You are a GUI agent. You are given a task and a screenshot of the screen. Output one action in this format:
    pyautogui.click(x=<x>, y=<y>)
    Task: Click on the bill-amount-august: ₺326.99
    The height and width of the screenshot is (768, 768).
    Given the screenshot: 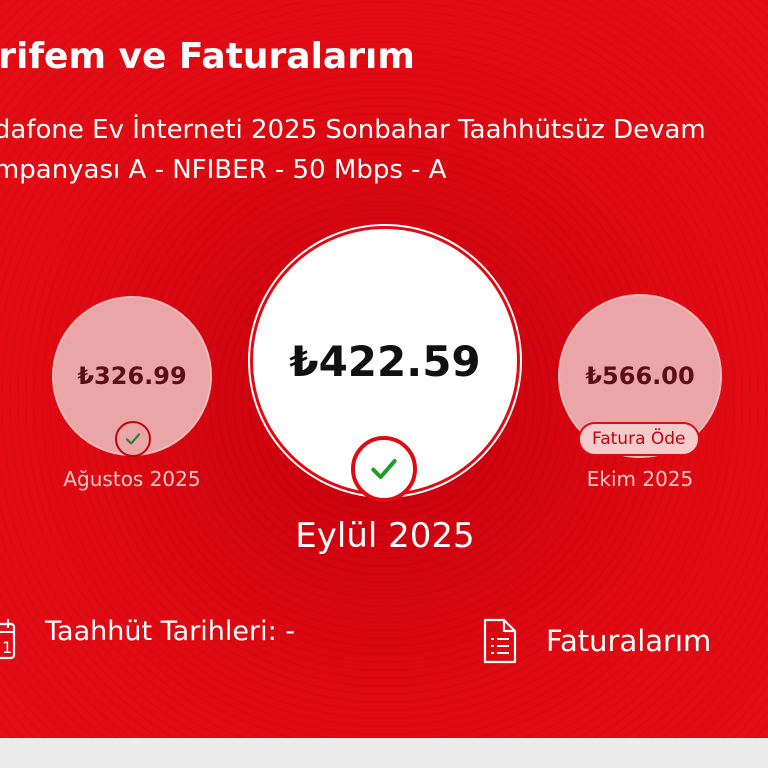 What is the action you would take?
    pyautogui.click(x=132, y=376)
    